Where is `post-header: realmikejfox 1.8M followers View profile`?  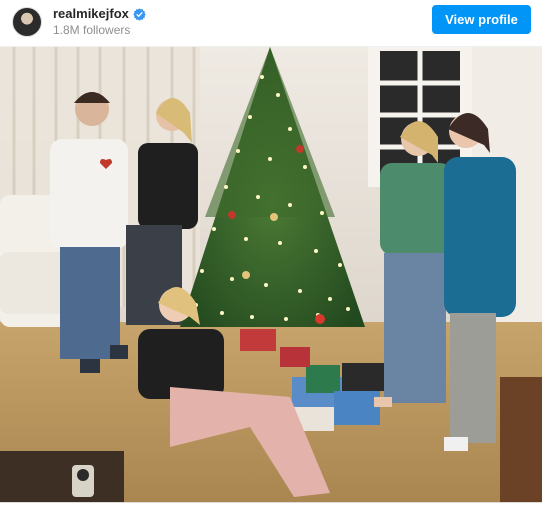
post-header: realmikejfox 1.8M followers View profile is located at coordinates (272, 22).